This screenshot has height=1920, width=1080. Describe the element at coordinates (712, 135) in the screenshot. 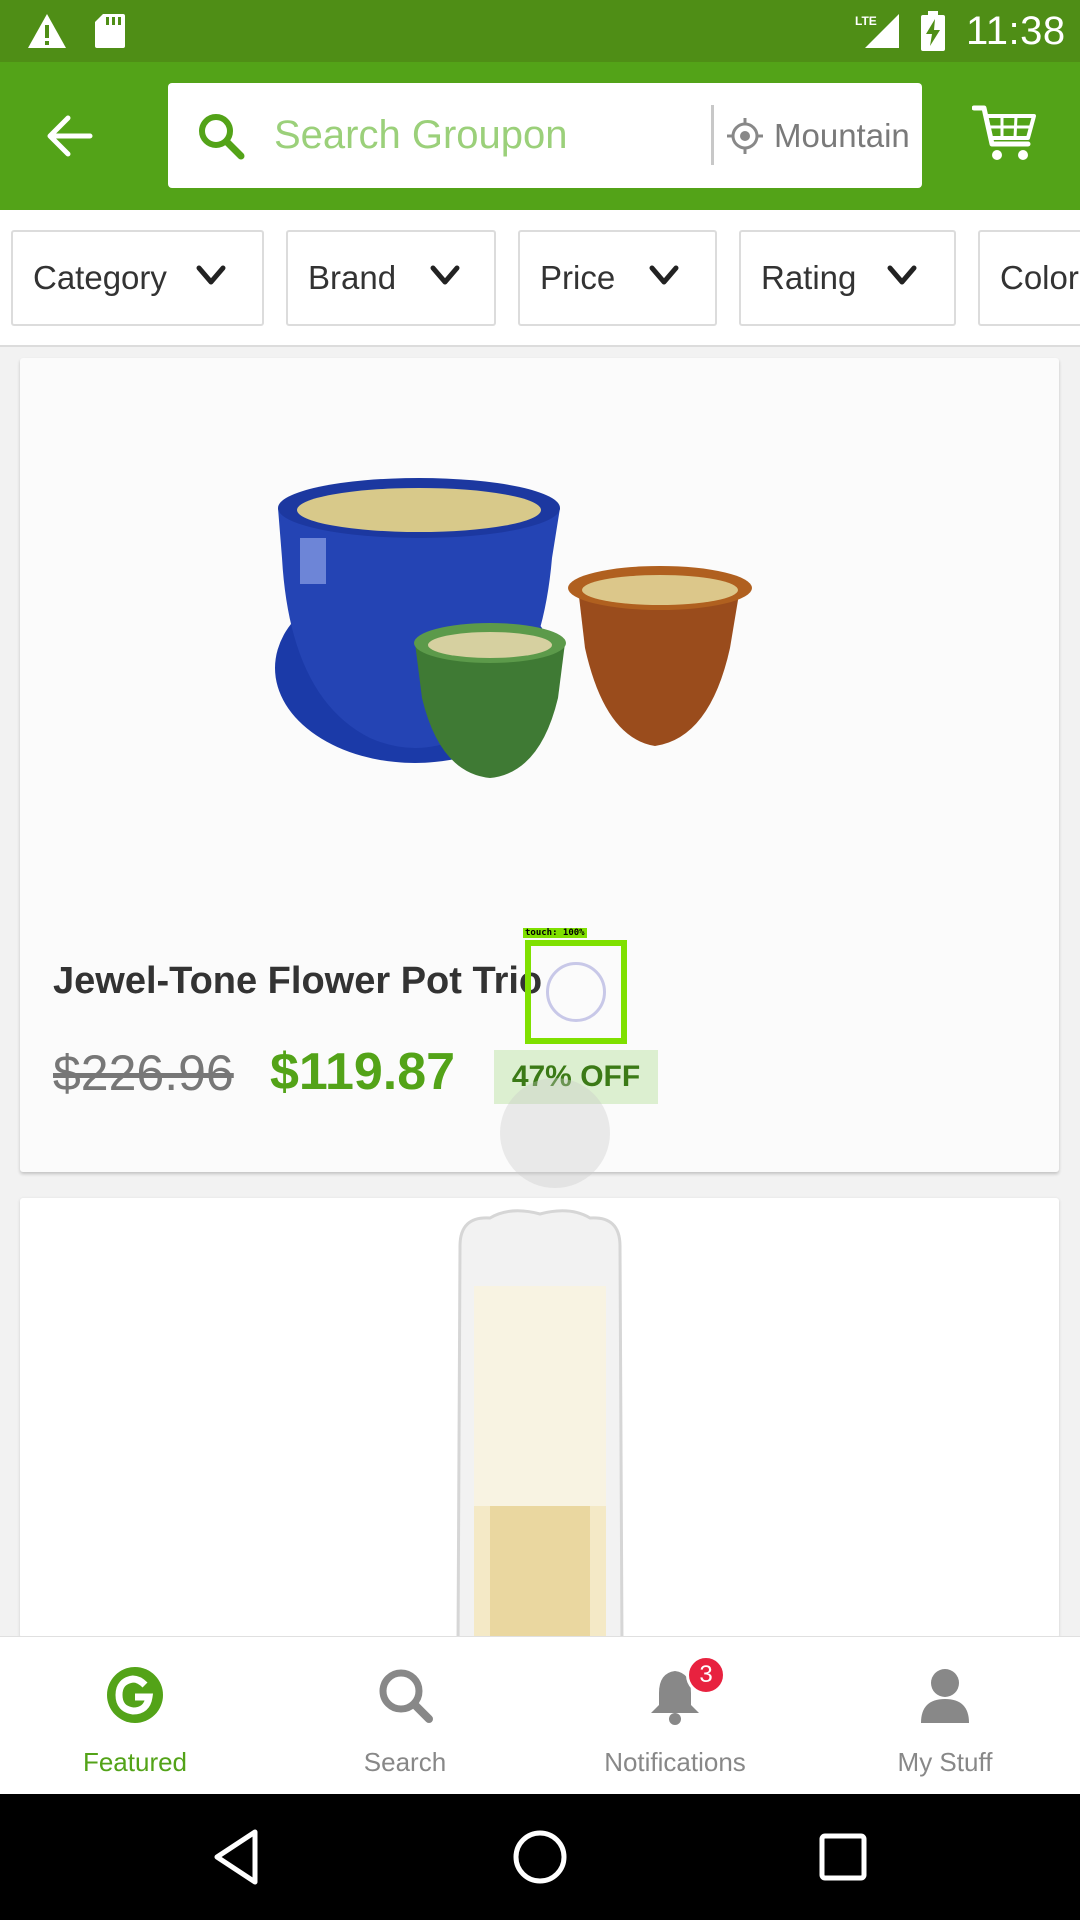

I see `search-divider` at that location.